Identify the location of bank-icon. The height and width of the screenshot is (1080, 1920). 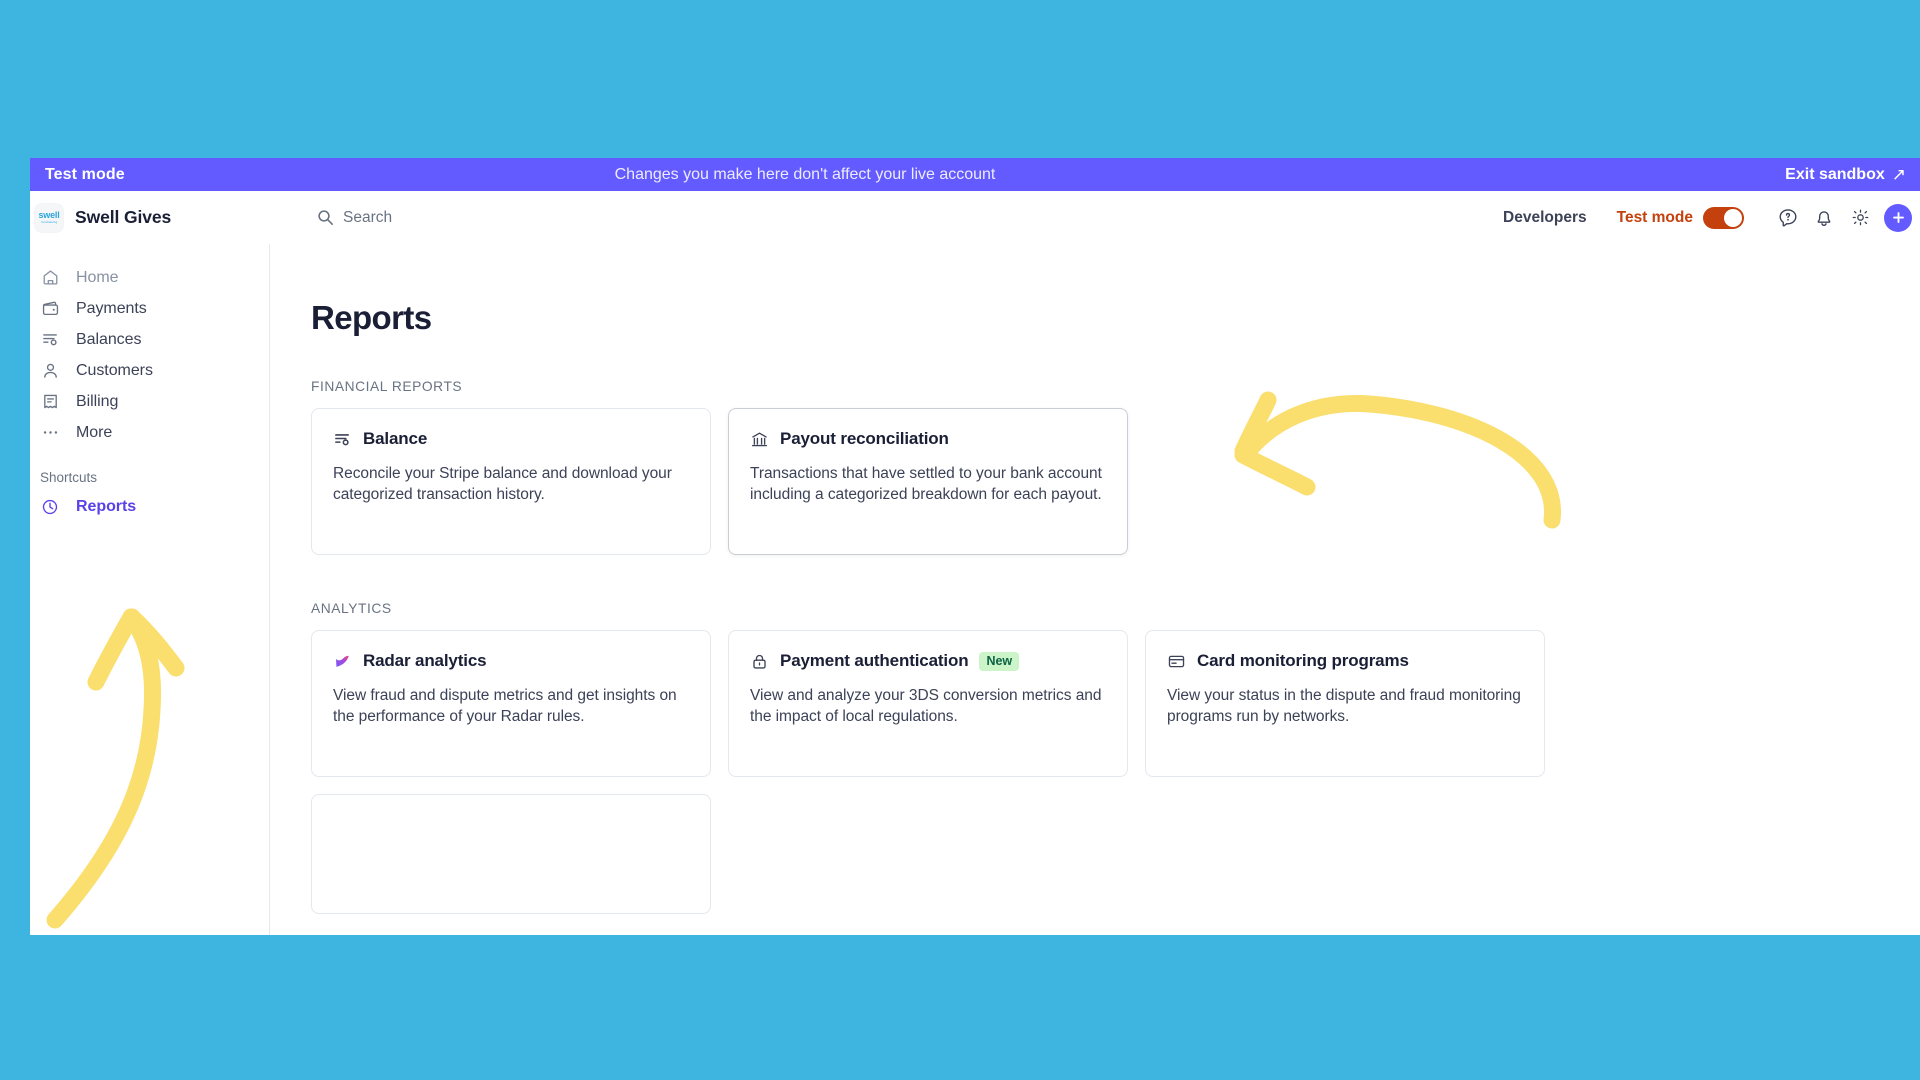
(759, 439).